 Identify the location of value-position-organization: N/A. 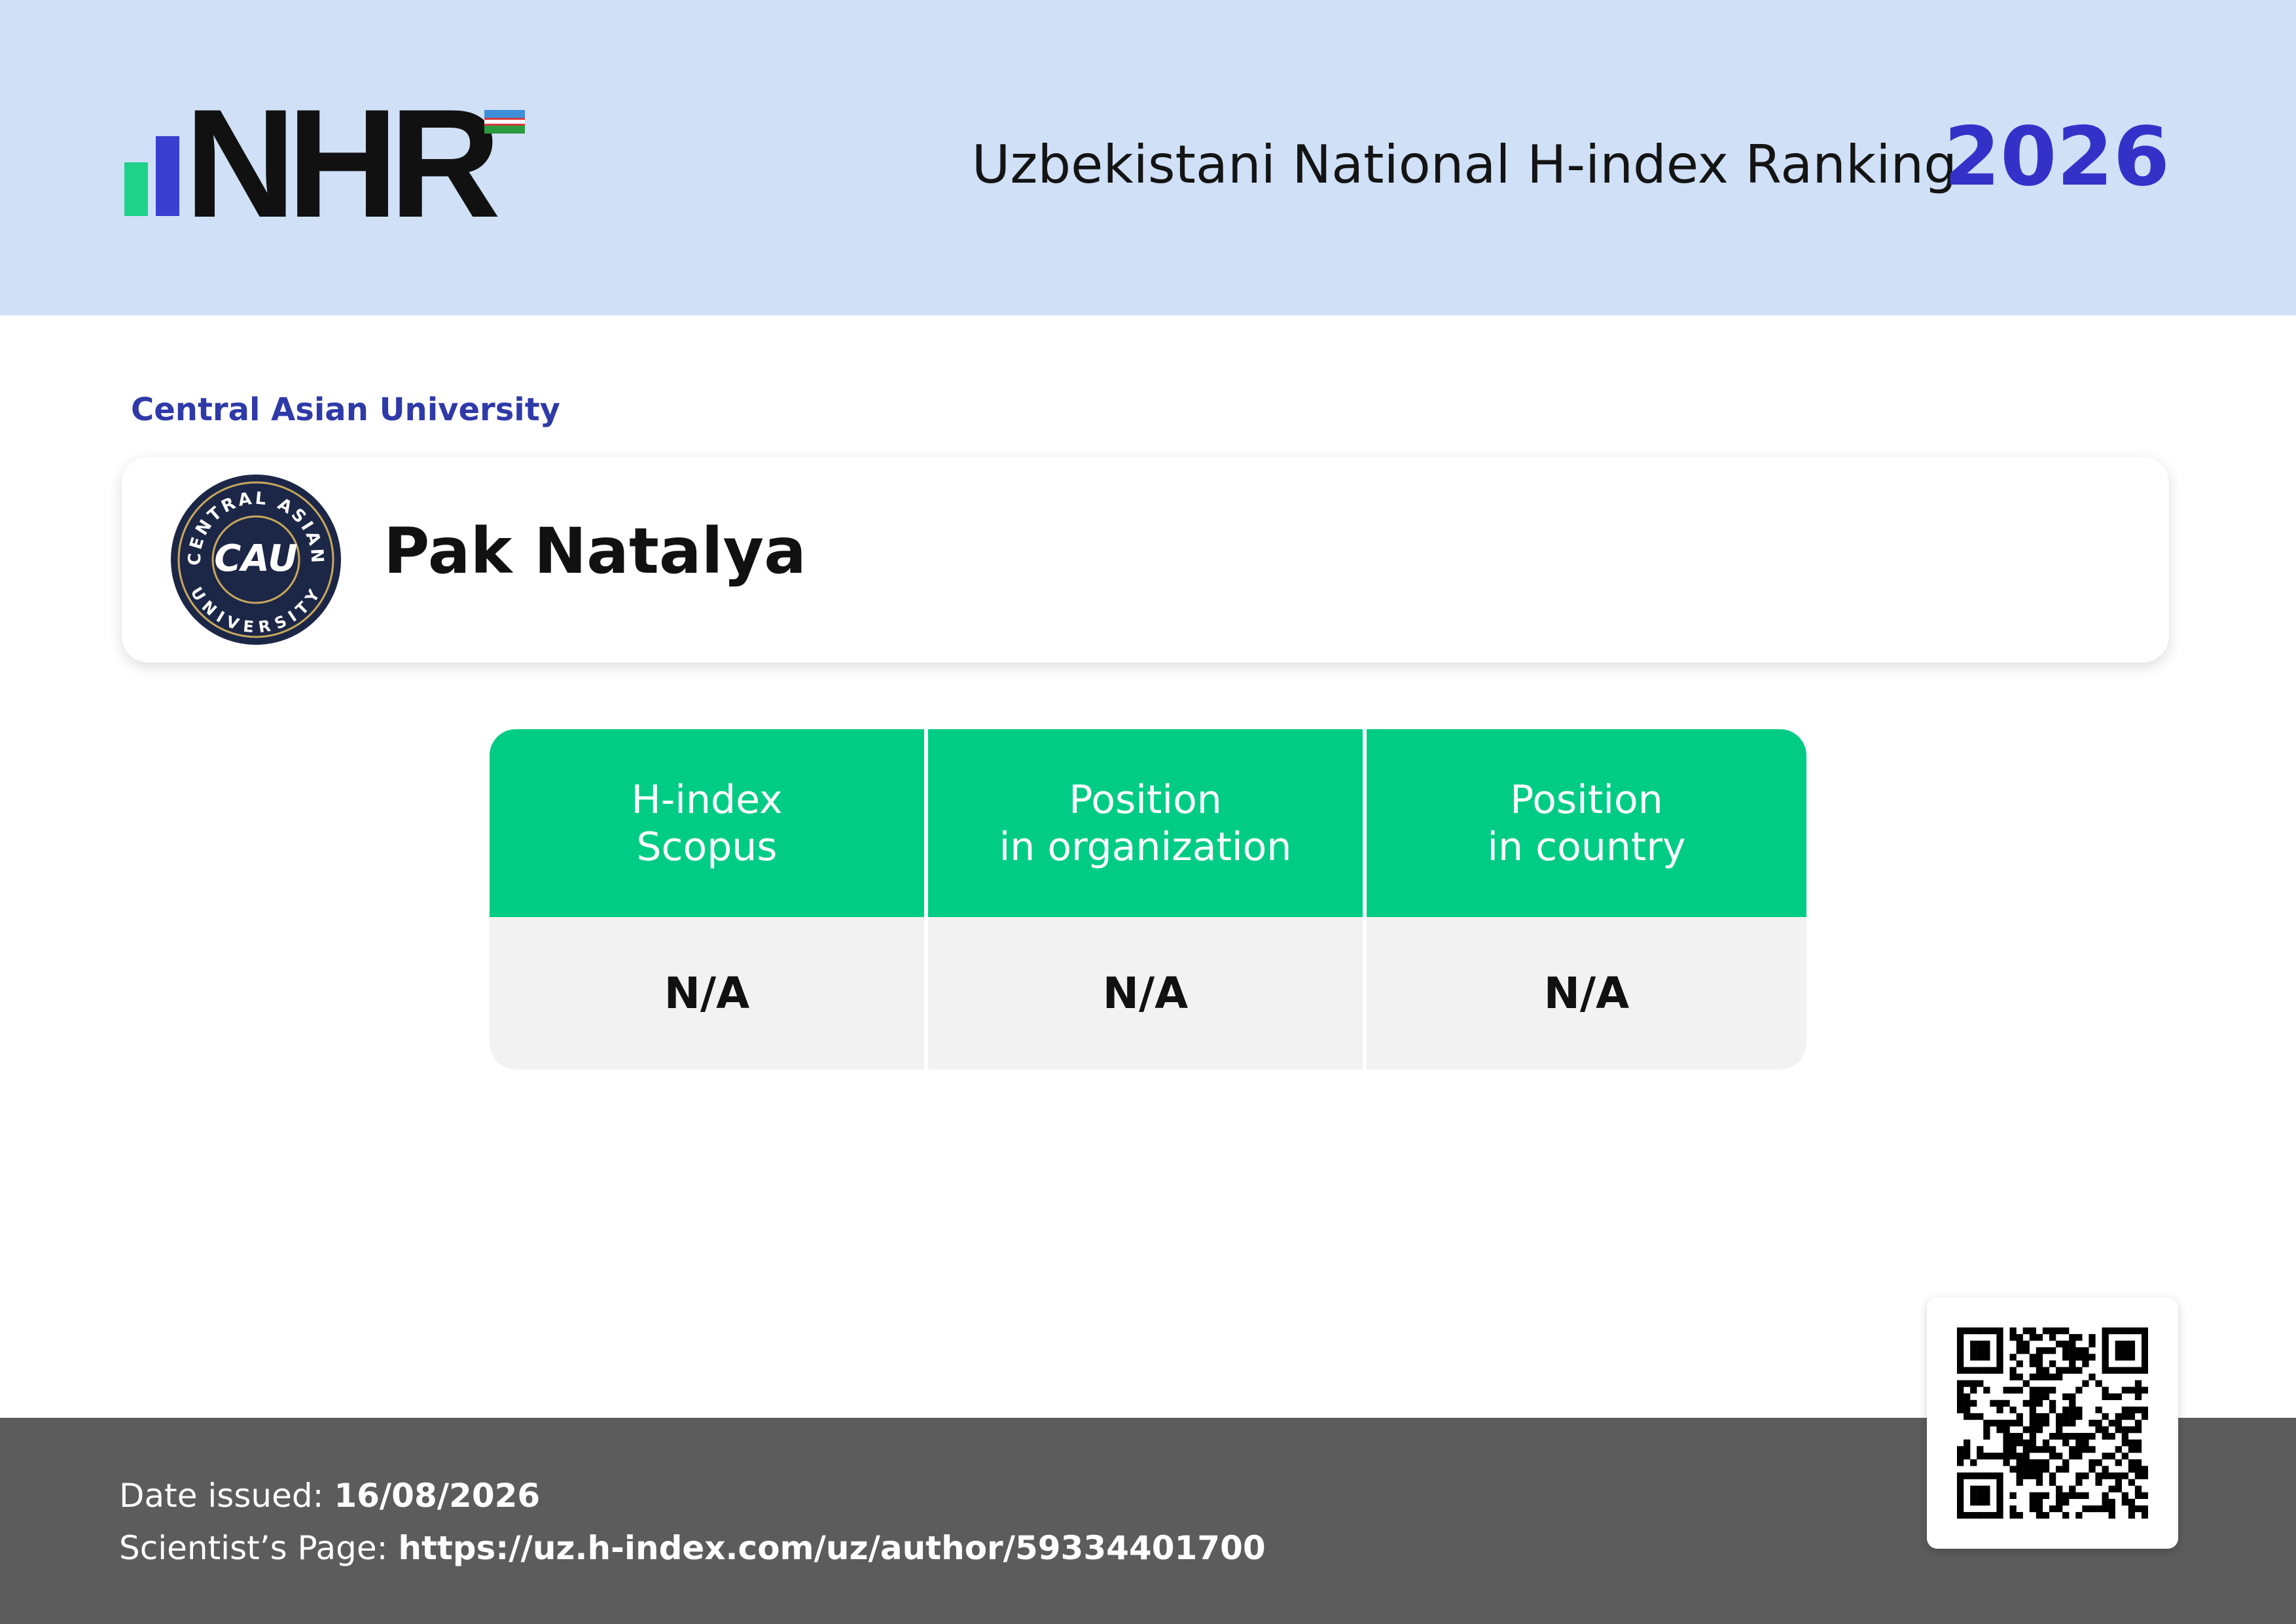
(1147, 993).